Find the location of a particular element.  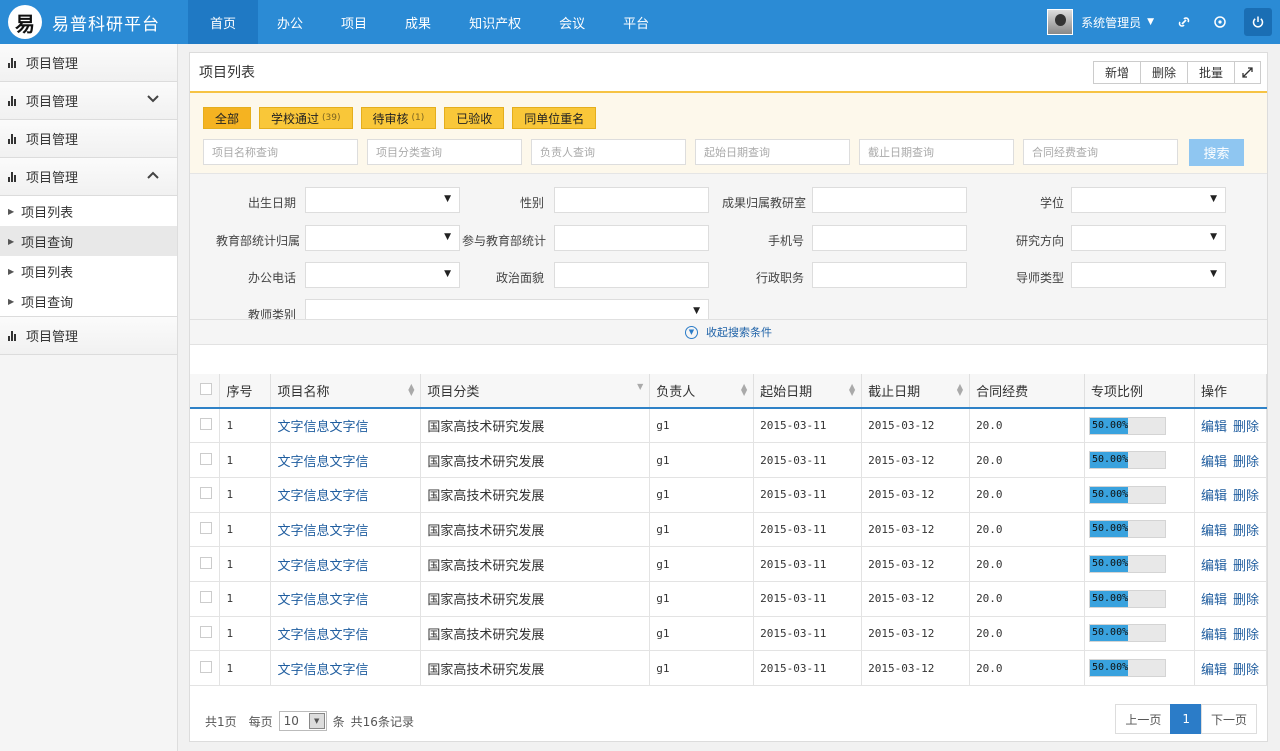

nav-project: 项目 is located at coordinates (354, 22).